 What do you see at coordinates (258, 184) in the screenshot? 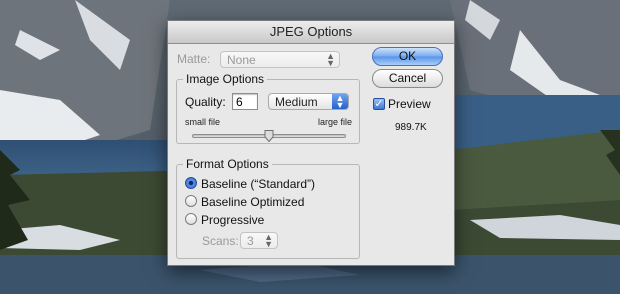
I see `baseline-standard-label: Baseline (“Standard”)` at bounding box center [258, 184].